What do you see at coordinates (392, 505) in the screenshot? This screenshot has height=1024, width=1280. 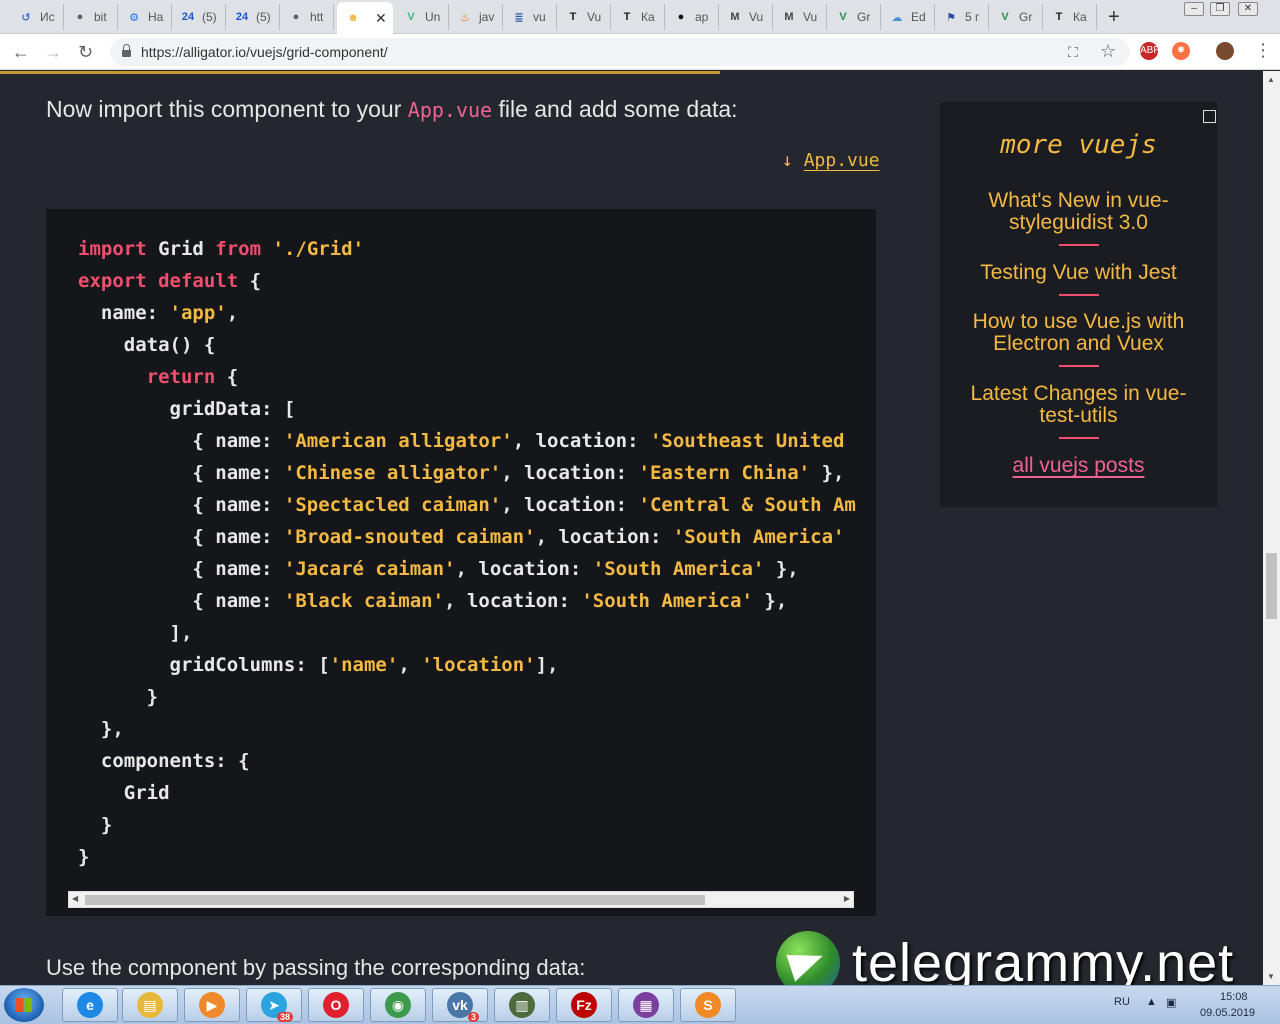 I see `code-string: 'Spectacled caiman'` at bounding box center [392, 505].